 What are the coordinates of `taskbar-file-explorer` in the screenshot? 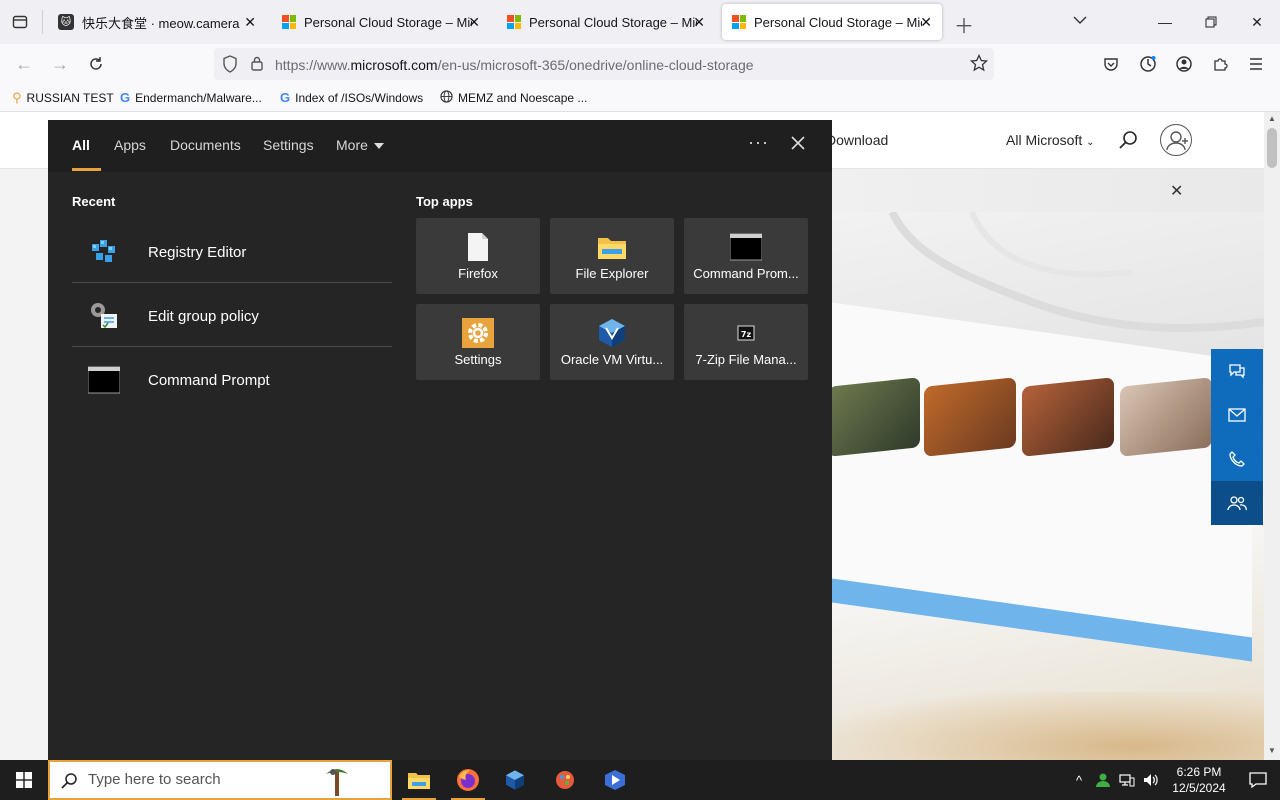 It's located at (419, 780).